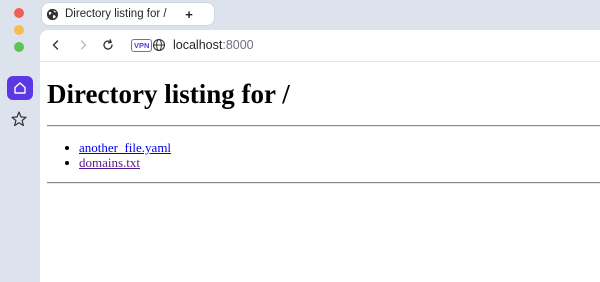  I want to click on url-port: :8000, so click(238, 45).